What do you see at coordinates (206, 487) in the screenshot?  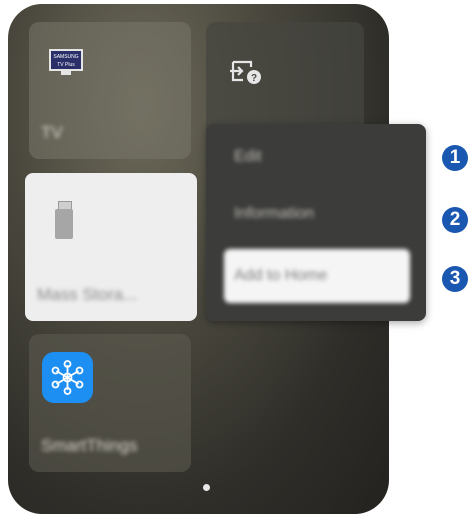 I see `page-indicator-dot` at bounding box center [206, 487].